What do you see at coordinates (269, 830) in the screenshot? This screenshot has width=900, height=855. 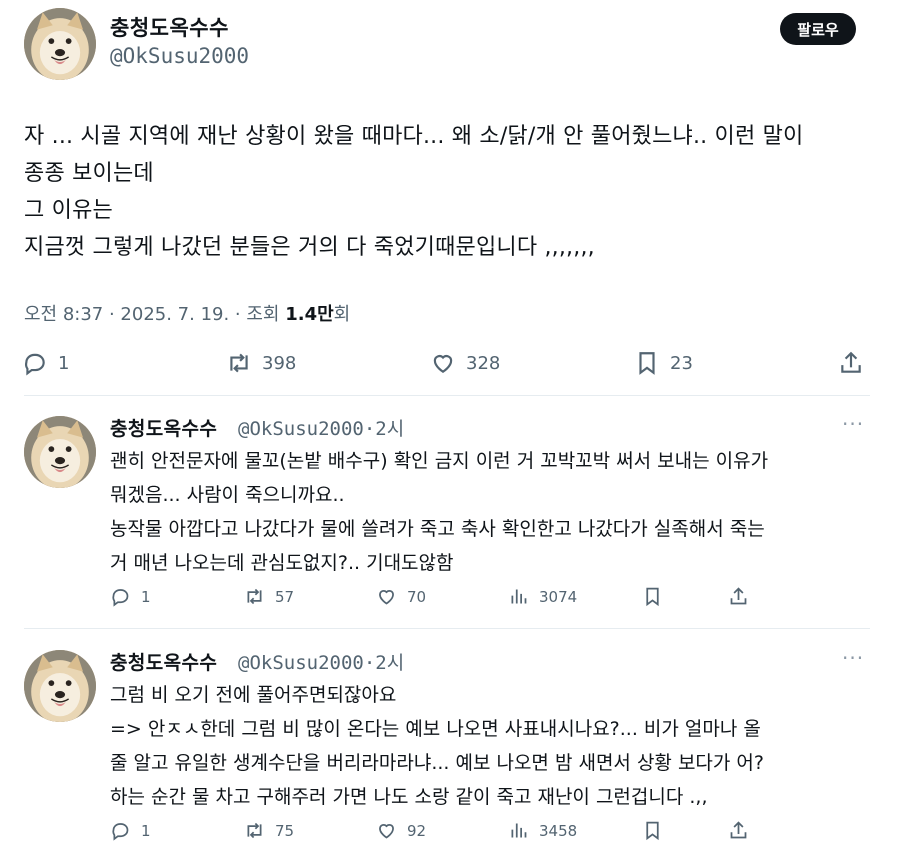 I see `retweet-button: 75` at bounding box center [269, 830].